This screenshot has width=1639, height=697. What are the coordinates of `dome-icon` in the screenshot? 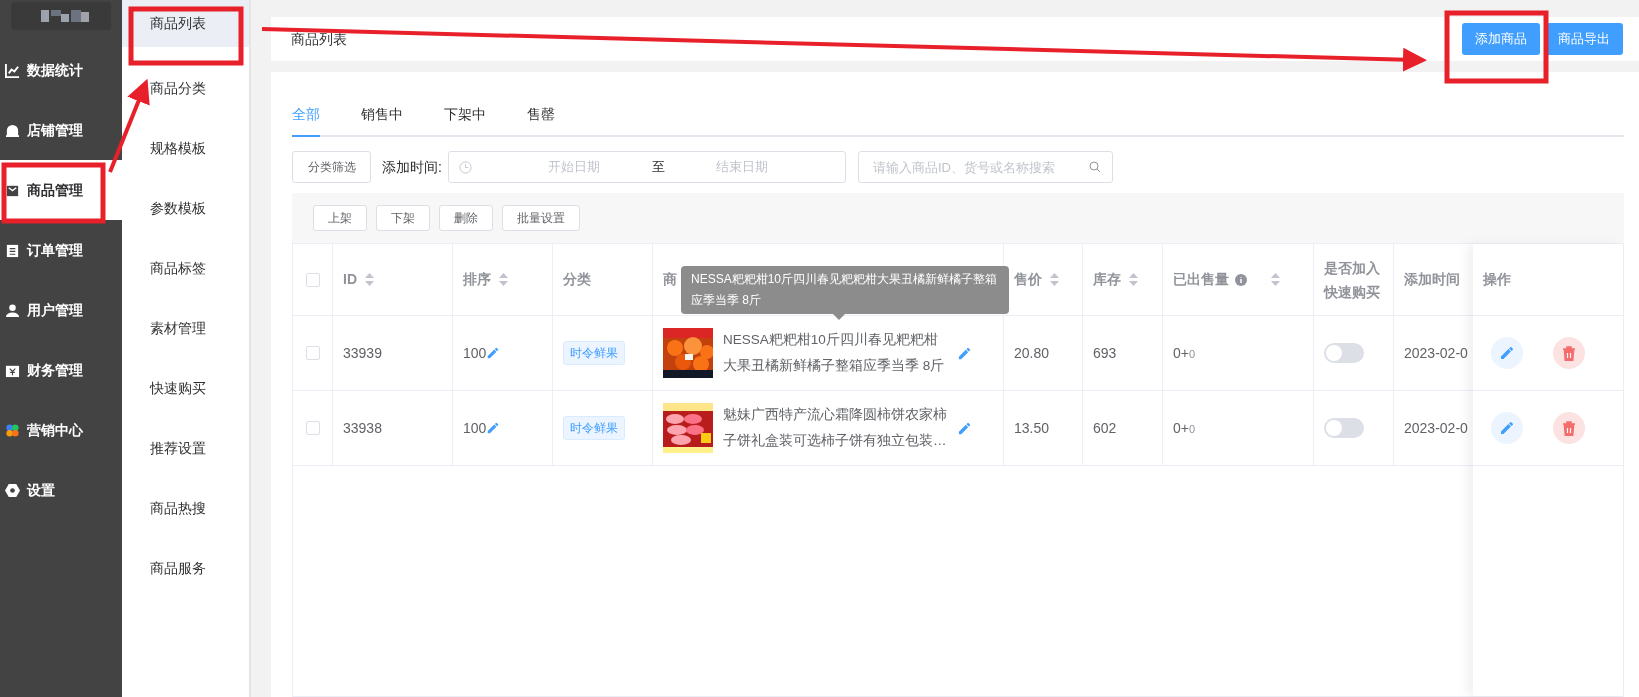 It's located at (12, 130).